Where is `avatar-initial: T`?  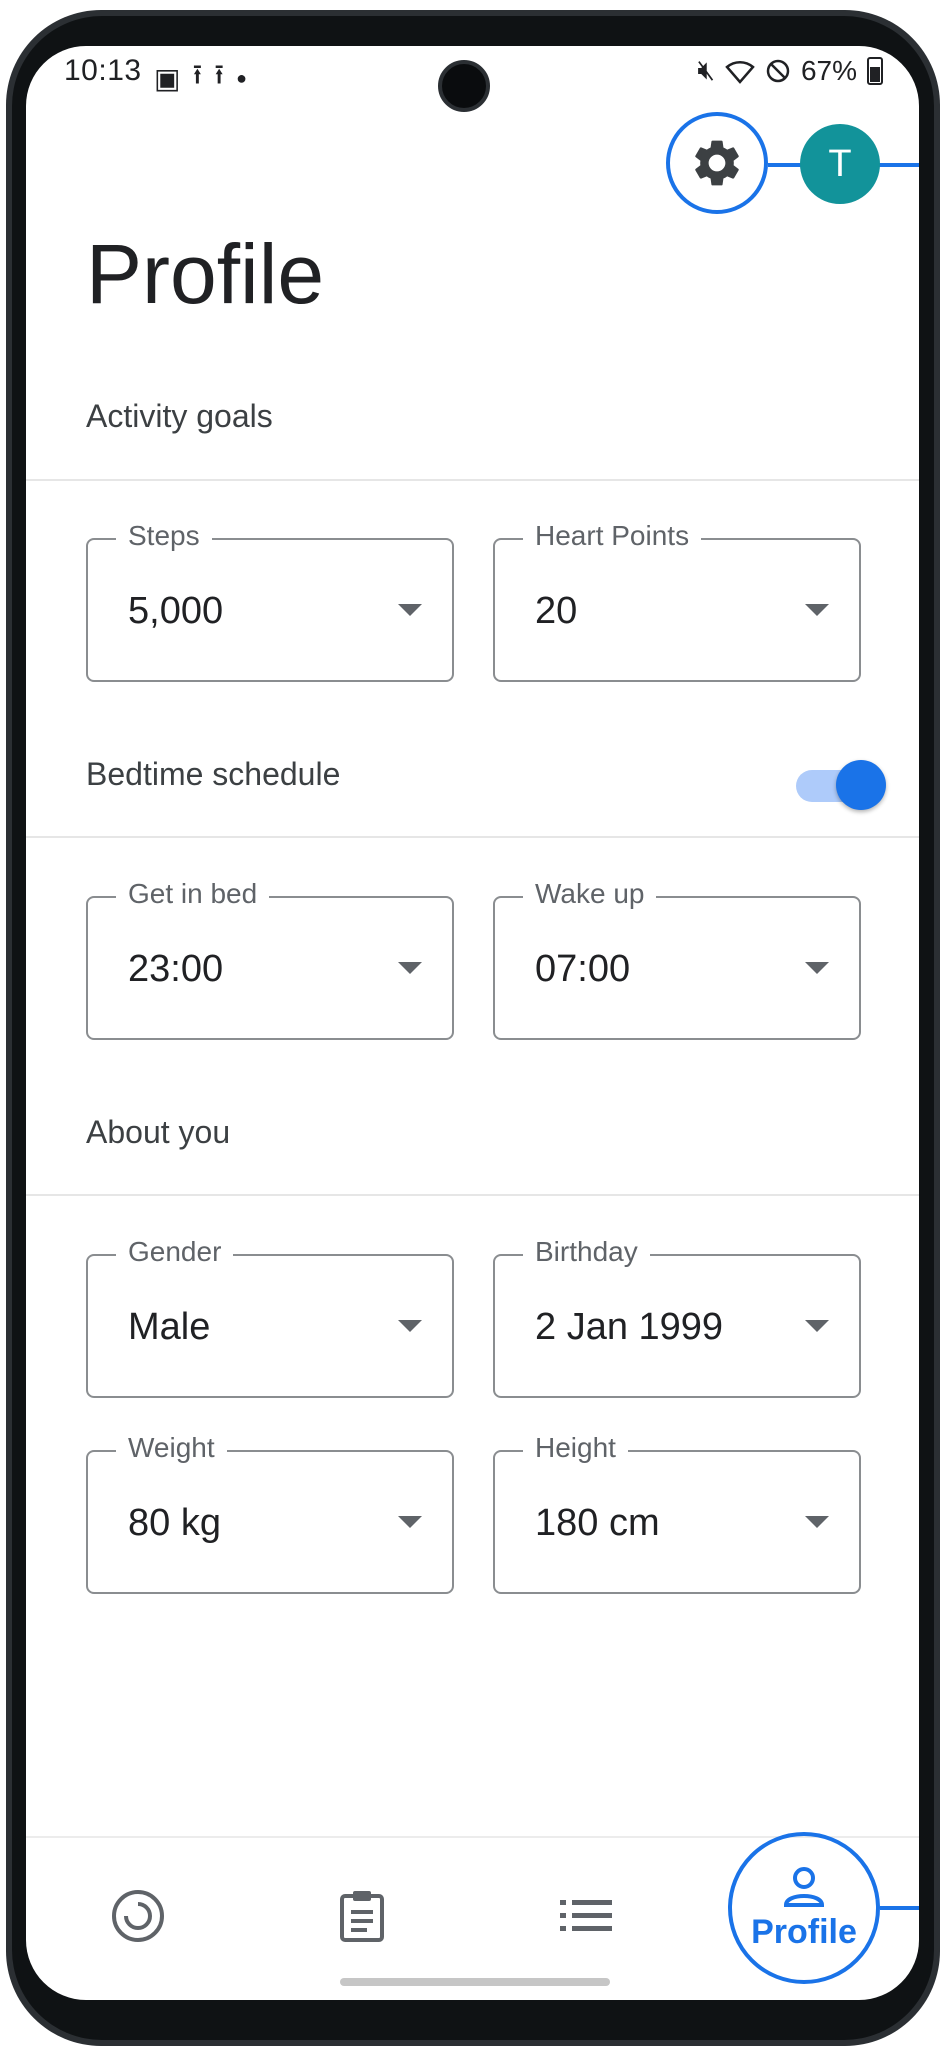
avatar-initial: T is located at coordinates (840, 163).